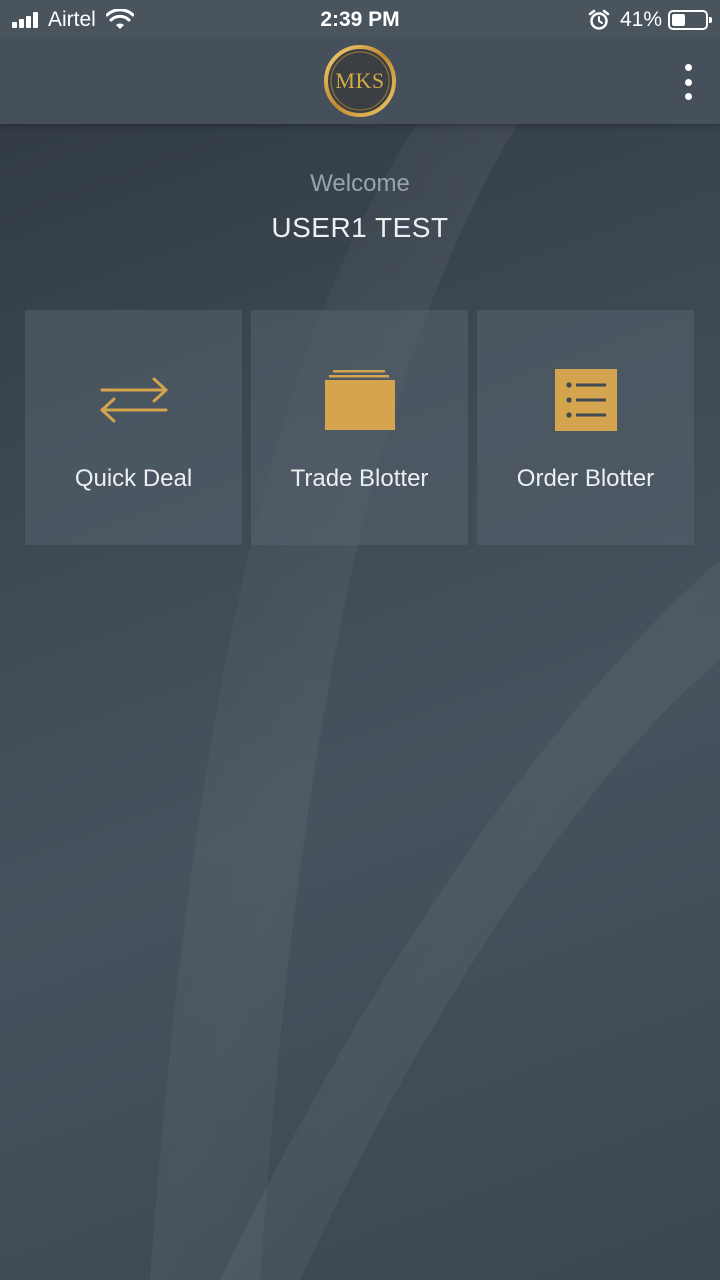 This screenshot has height=1280, width=720. What do you see at coordinates (359, 400) in the screenshot?
I see `folder-stack-icon` at bounding box center [359, 400].